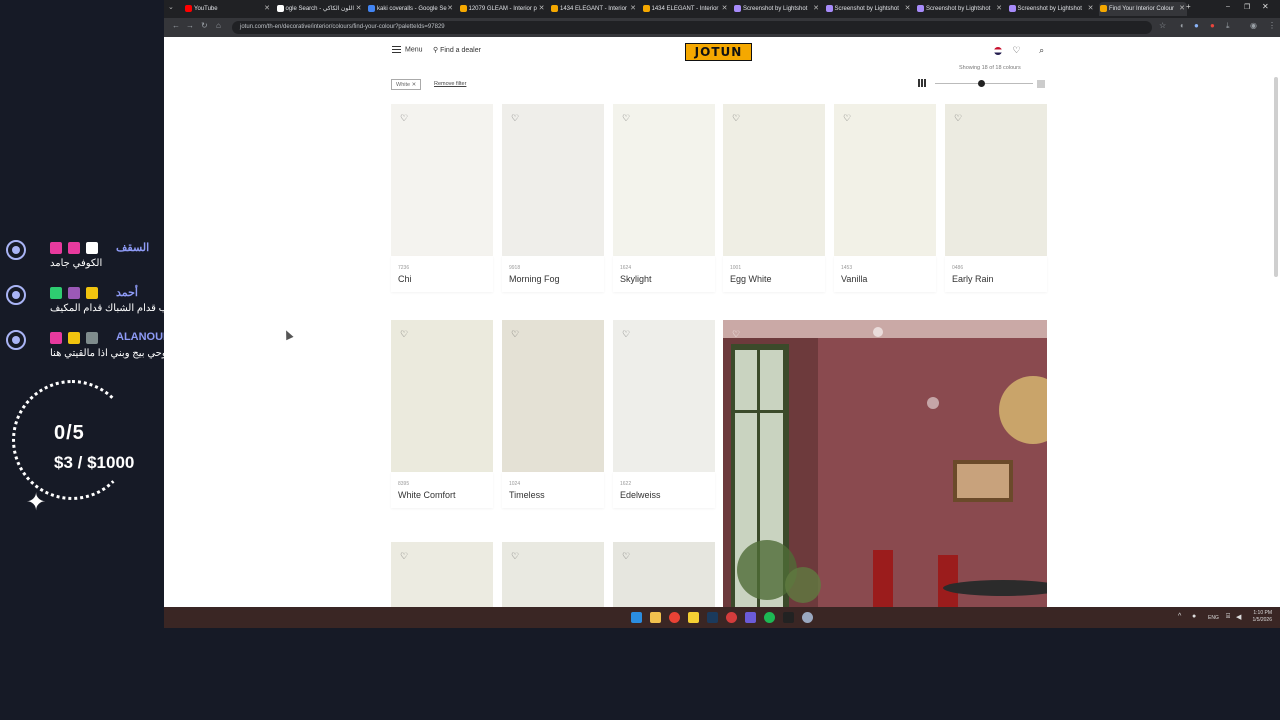 This screenshot has height=720, width=1280. I want to click on language-indicator: ENG, so click(1213, 618).